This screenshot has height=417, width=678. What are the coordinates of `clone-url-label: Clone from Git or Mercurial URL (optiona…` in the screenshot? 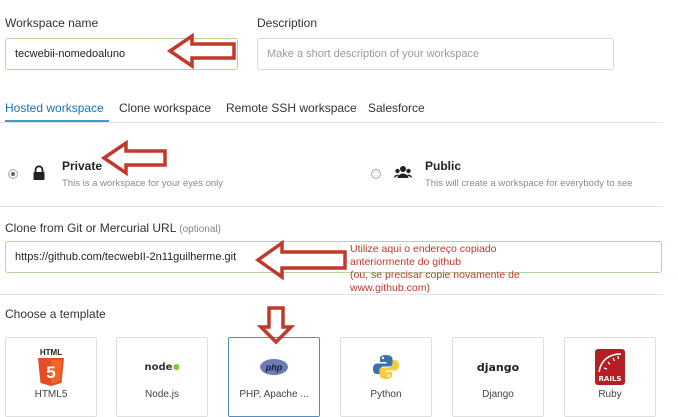 It's located at (113, 228).